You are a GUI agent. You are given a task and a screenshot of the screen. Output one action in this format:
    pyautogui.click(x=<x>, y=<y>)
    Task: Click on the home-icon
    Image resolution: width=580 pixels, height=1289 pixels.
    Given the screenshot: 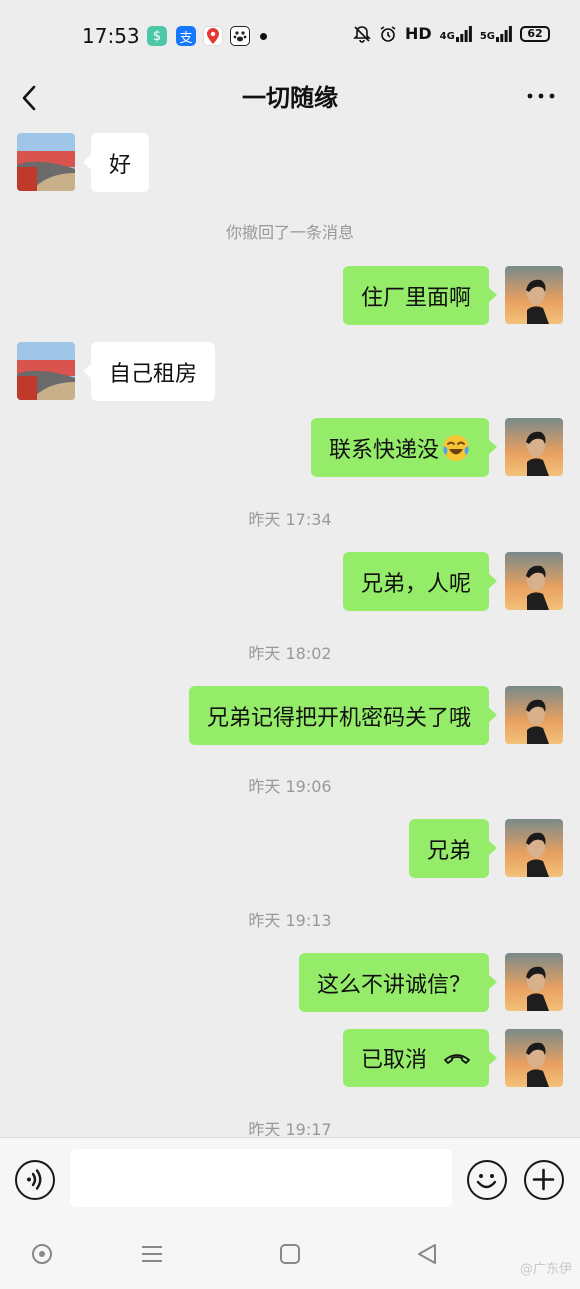 What is the action you would take?
    pyautogui.click(x=290, y=1254)
    